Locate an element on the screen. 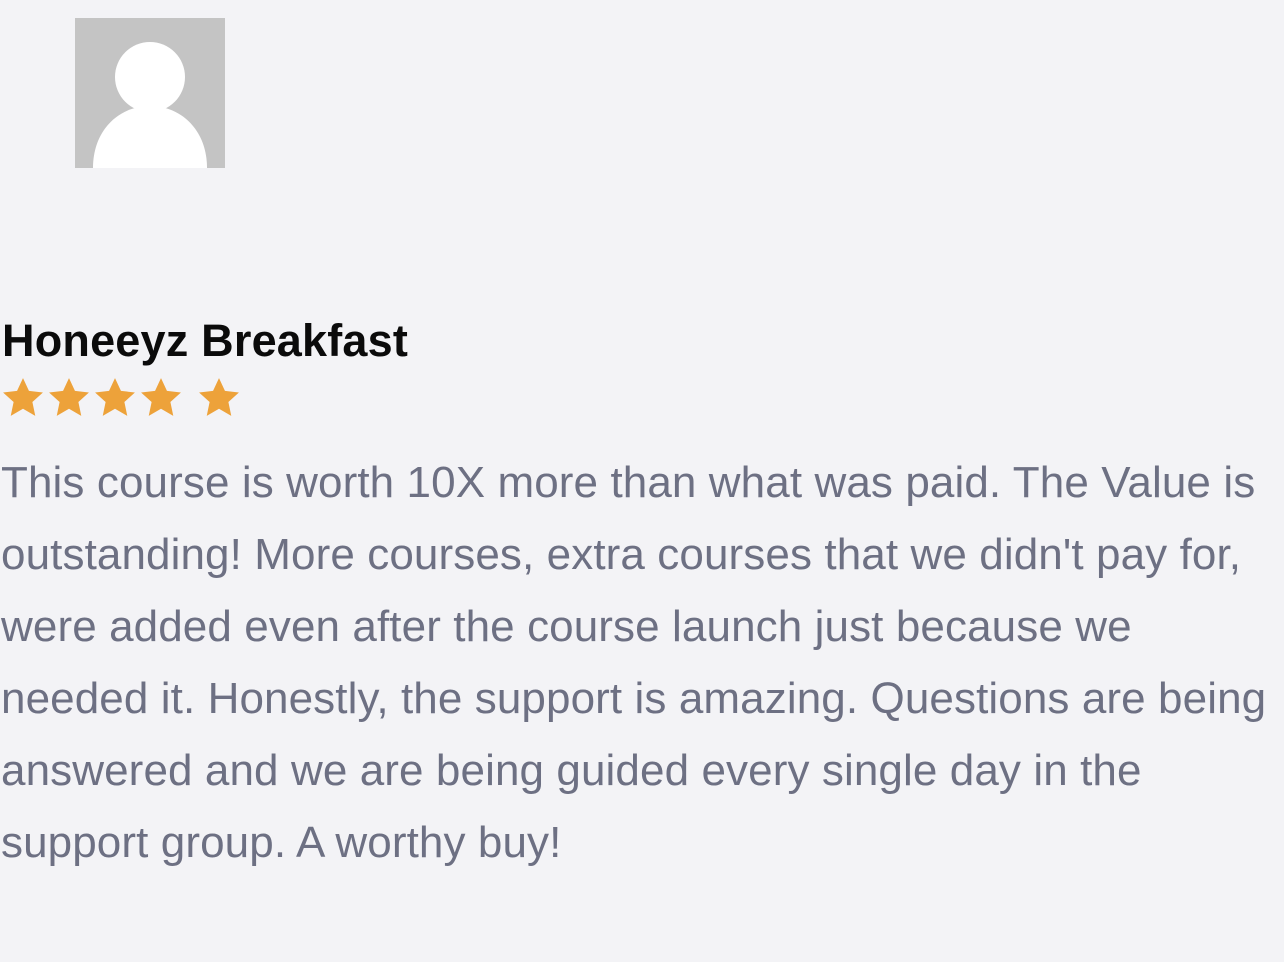 This screenshot has width=1284, height=962. default-user-avatar-icon is located at coordinates (150, 93).